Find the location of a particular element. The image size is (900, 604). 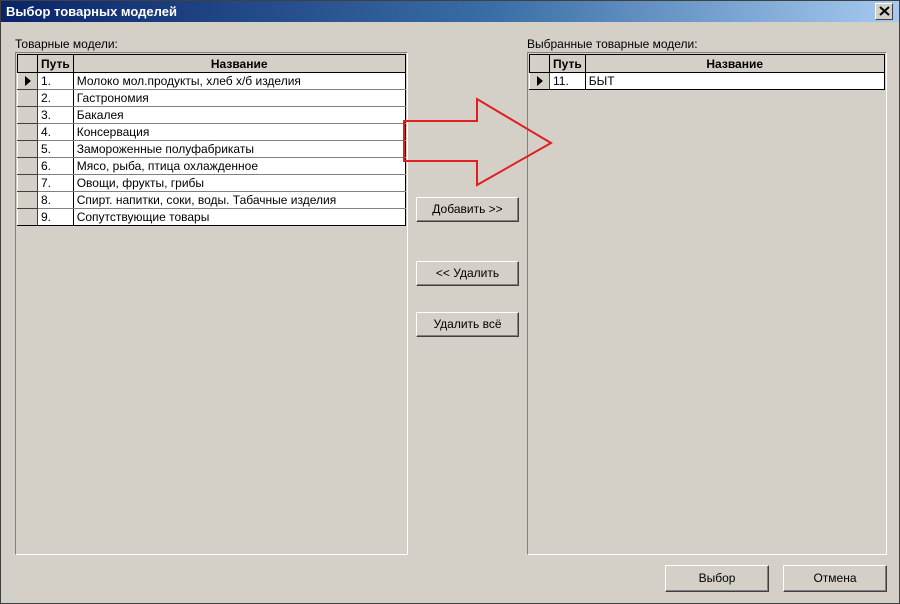

table-row: 9. Сопутствующие товары is located at coordinates (211, 217).